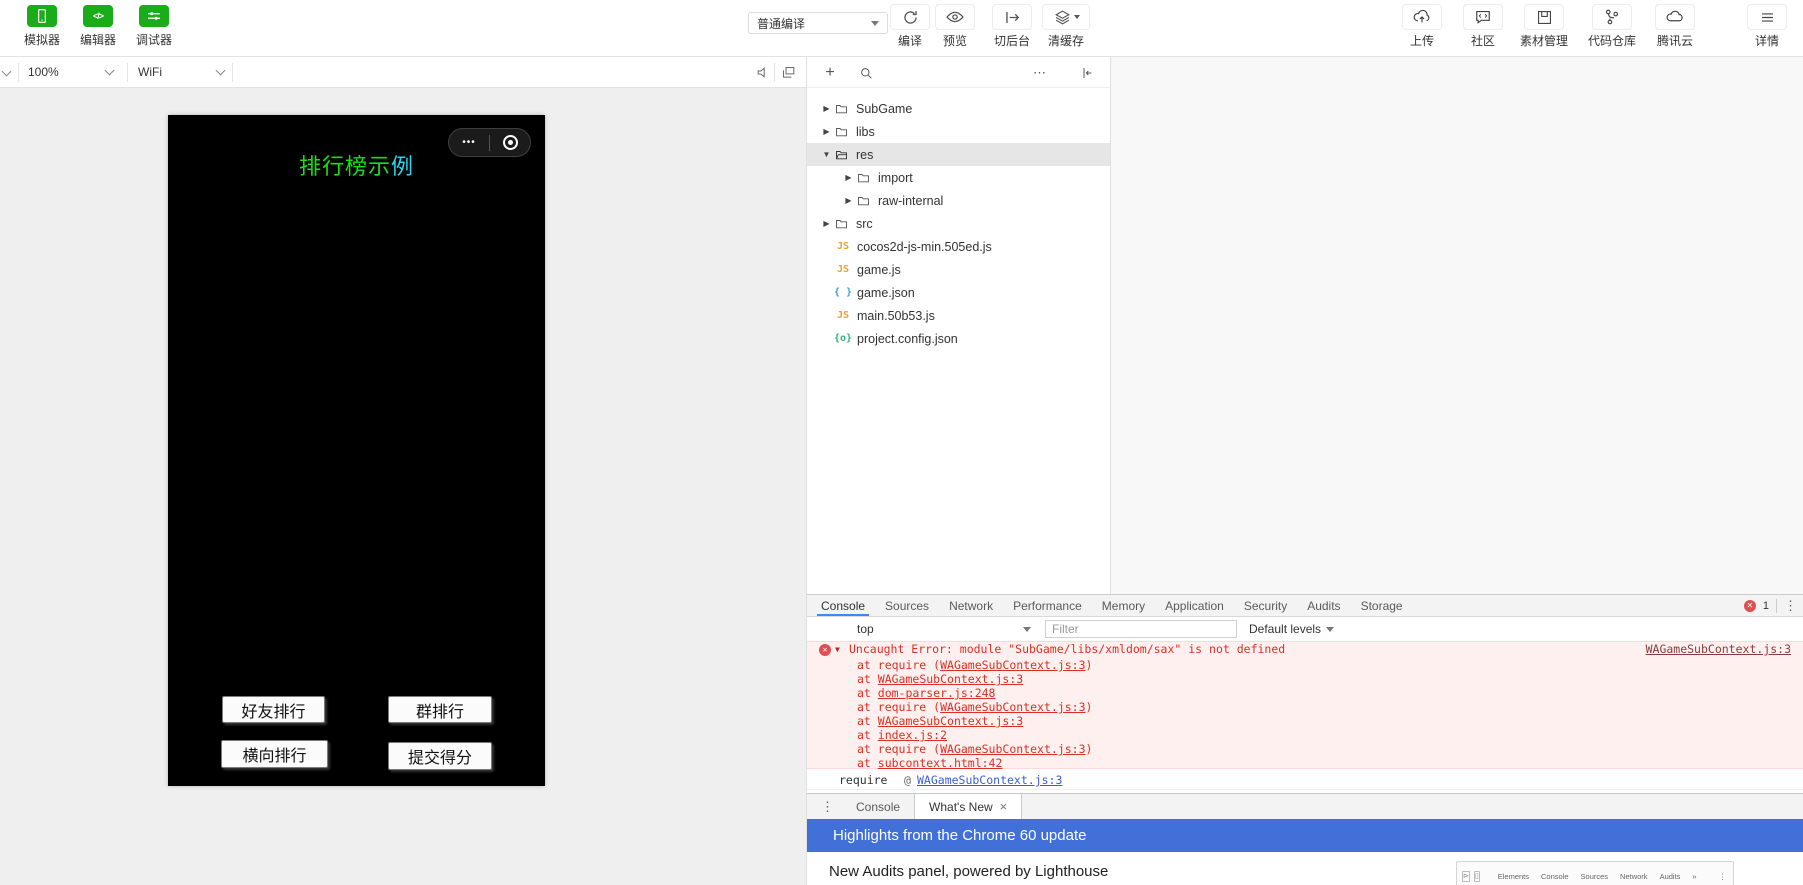 This screenshot has width=1803, height=885. I want to click on tab-application: Application, so click(1194, 605).